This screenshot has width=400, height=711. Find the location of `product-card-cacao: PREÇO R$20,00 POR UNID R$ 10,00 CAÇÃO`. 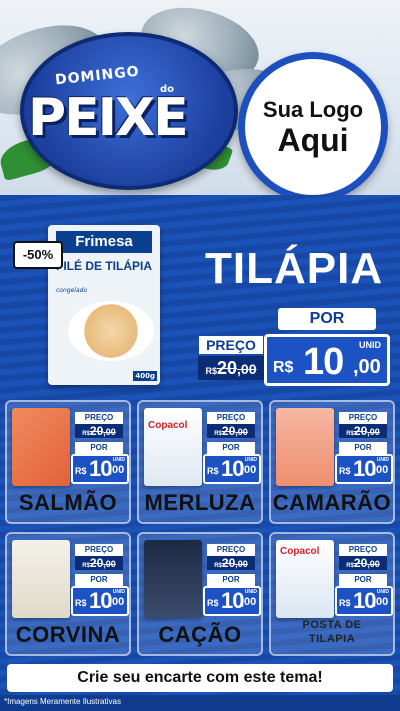

product-card-cacao: PREÇO R$20,00 POR UNID R$ 10,00 CAÇÃO is located at coordinates (200, 594).